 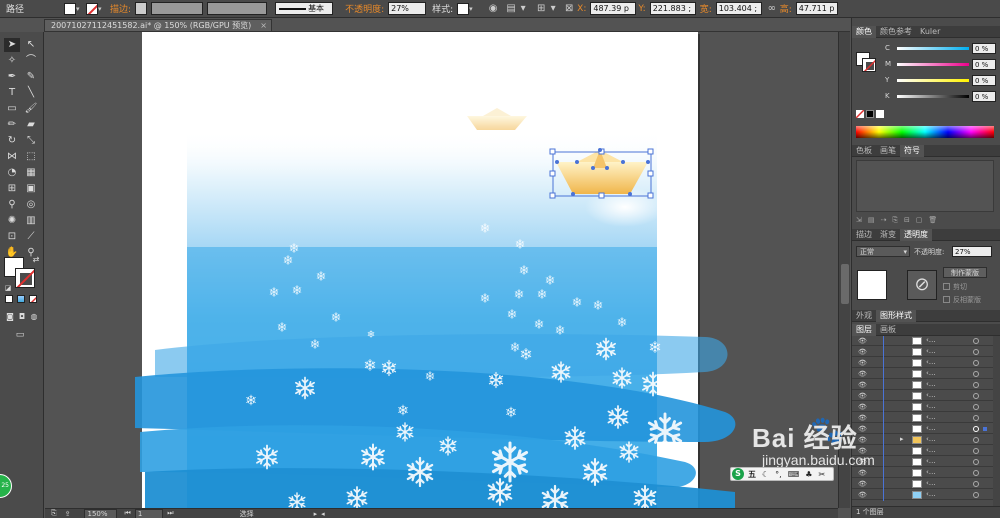 What do you see at coordinates (864, 316) in the screenshot?
I see `tab-appearance: 外观` at bounding box center [864, 316].